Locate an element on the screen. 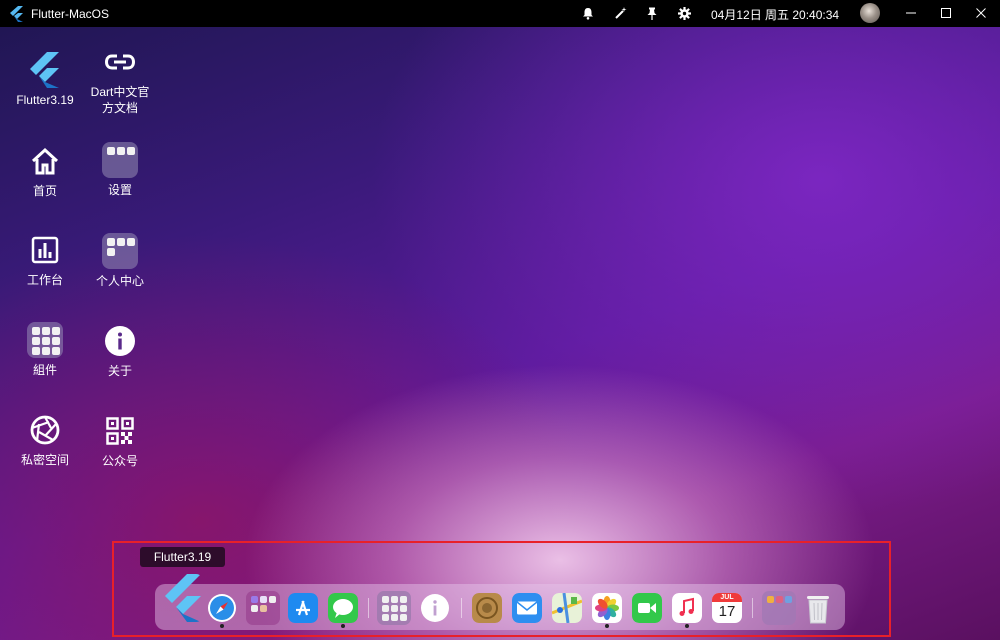 The height and width of the screenshot is (640, 1000). app-title: Flutter-MacOS is located at coordinates (70, 13).